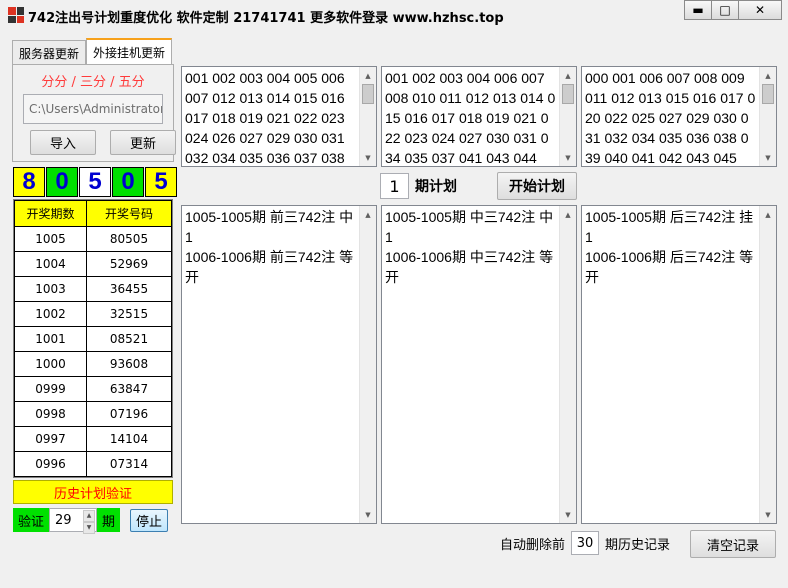 The image size is (788, 588). What do you see at coordinates (50, 439) in the screenshot?
I see `period-cell: 0997` at bounding box center [50, 439].